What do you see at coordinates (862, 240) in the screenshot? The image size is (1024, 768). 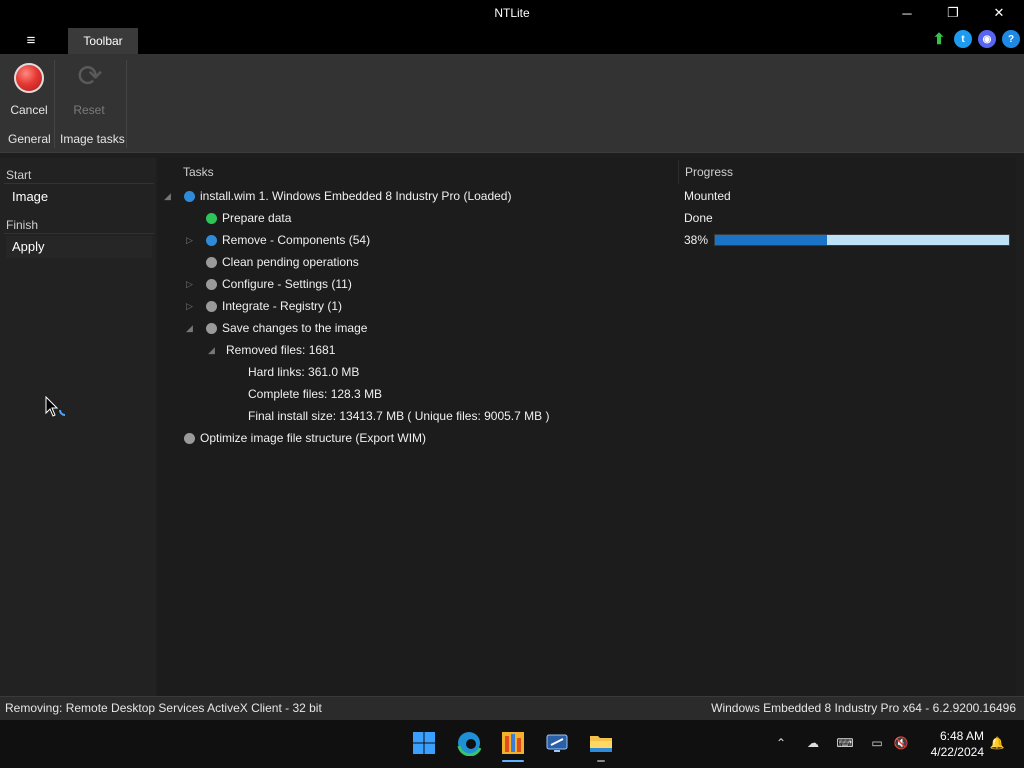 I see `progress-bar` at bounding box center [862, 240].